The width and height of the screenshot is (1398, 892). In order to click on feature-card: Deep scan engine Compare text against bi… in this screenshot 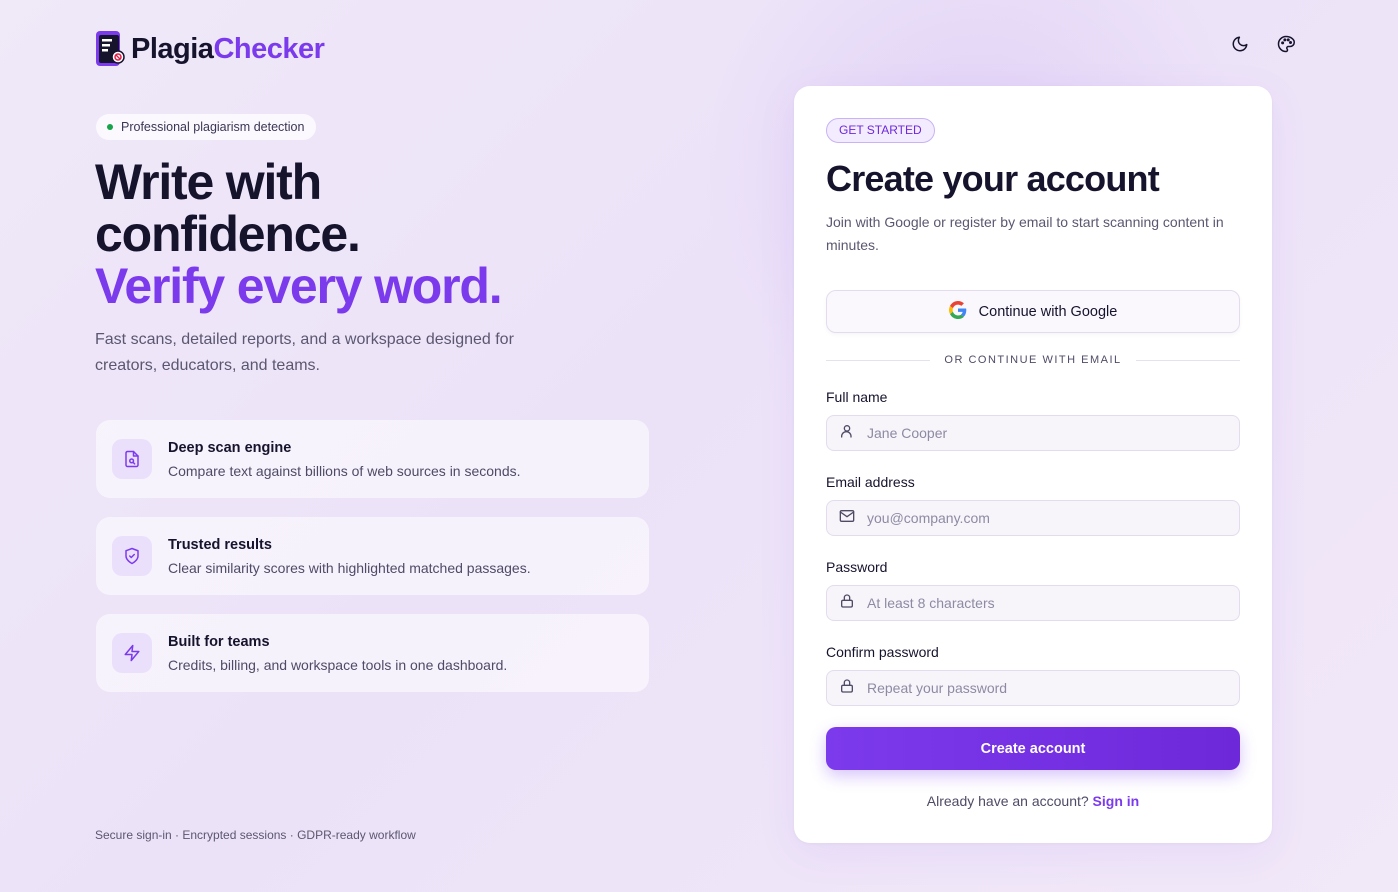, I will do `click(372, 459)`.